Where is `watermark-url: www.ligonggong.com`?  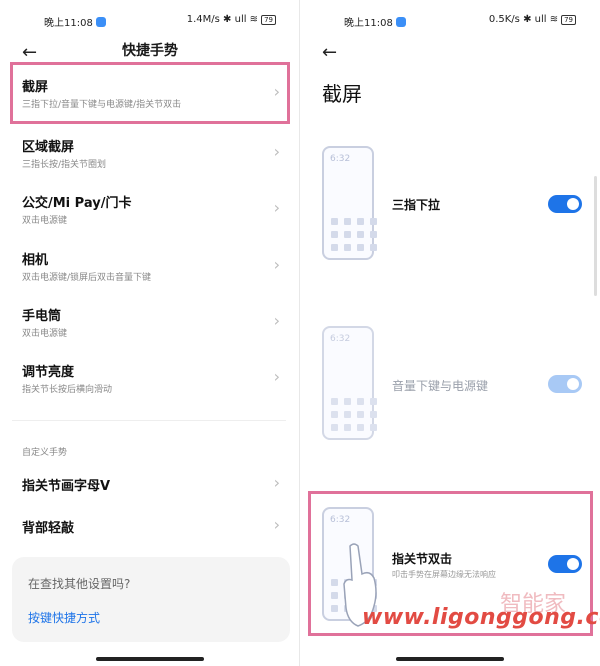
watermark-url: www.ligonggong.com is located at coordinates (481, 617).